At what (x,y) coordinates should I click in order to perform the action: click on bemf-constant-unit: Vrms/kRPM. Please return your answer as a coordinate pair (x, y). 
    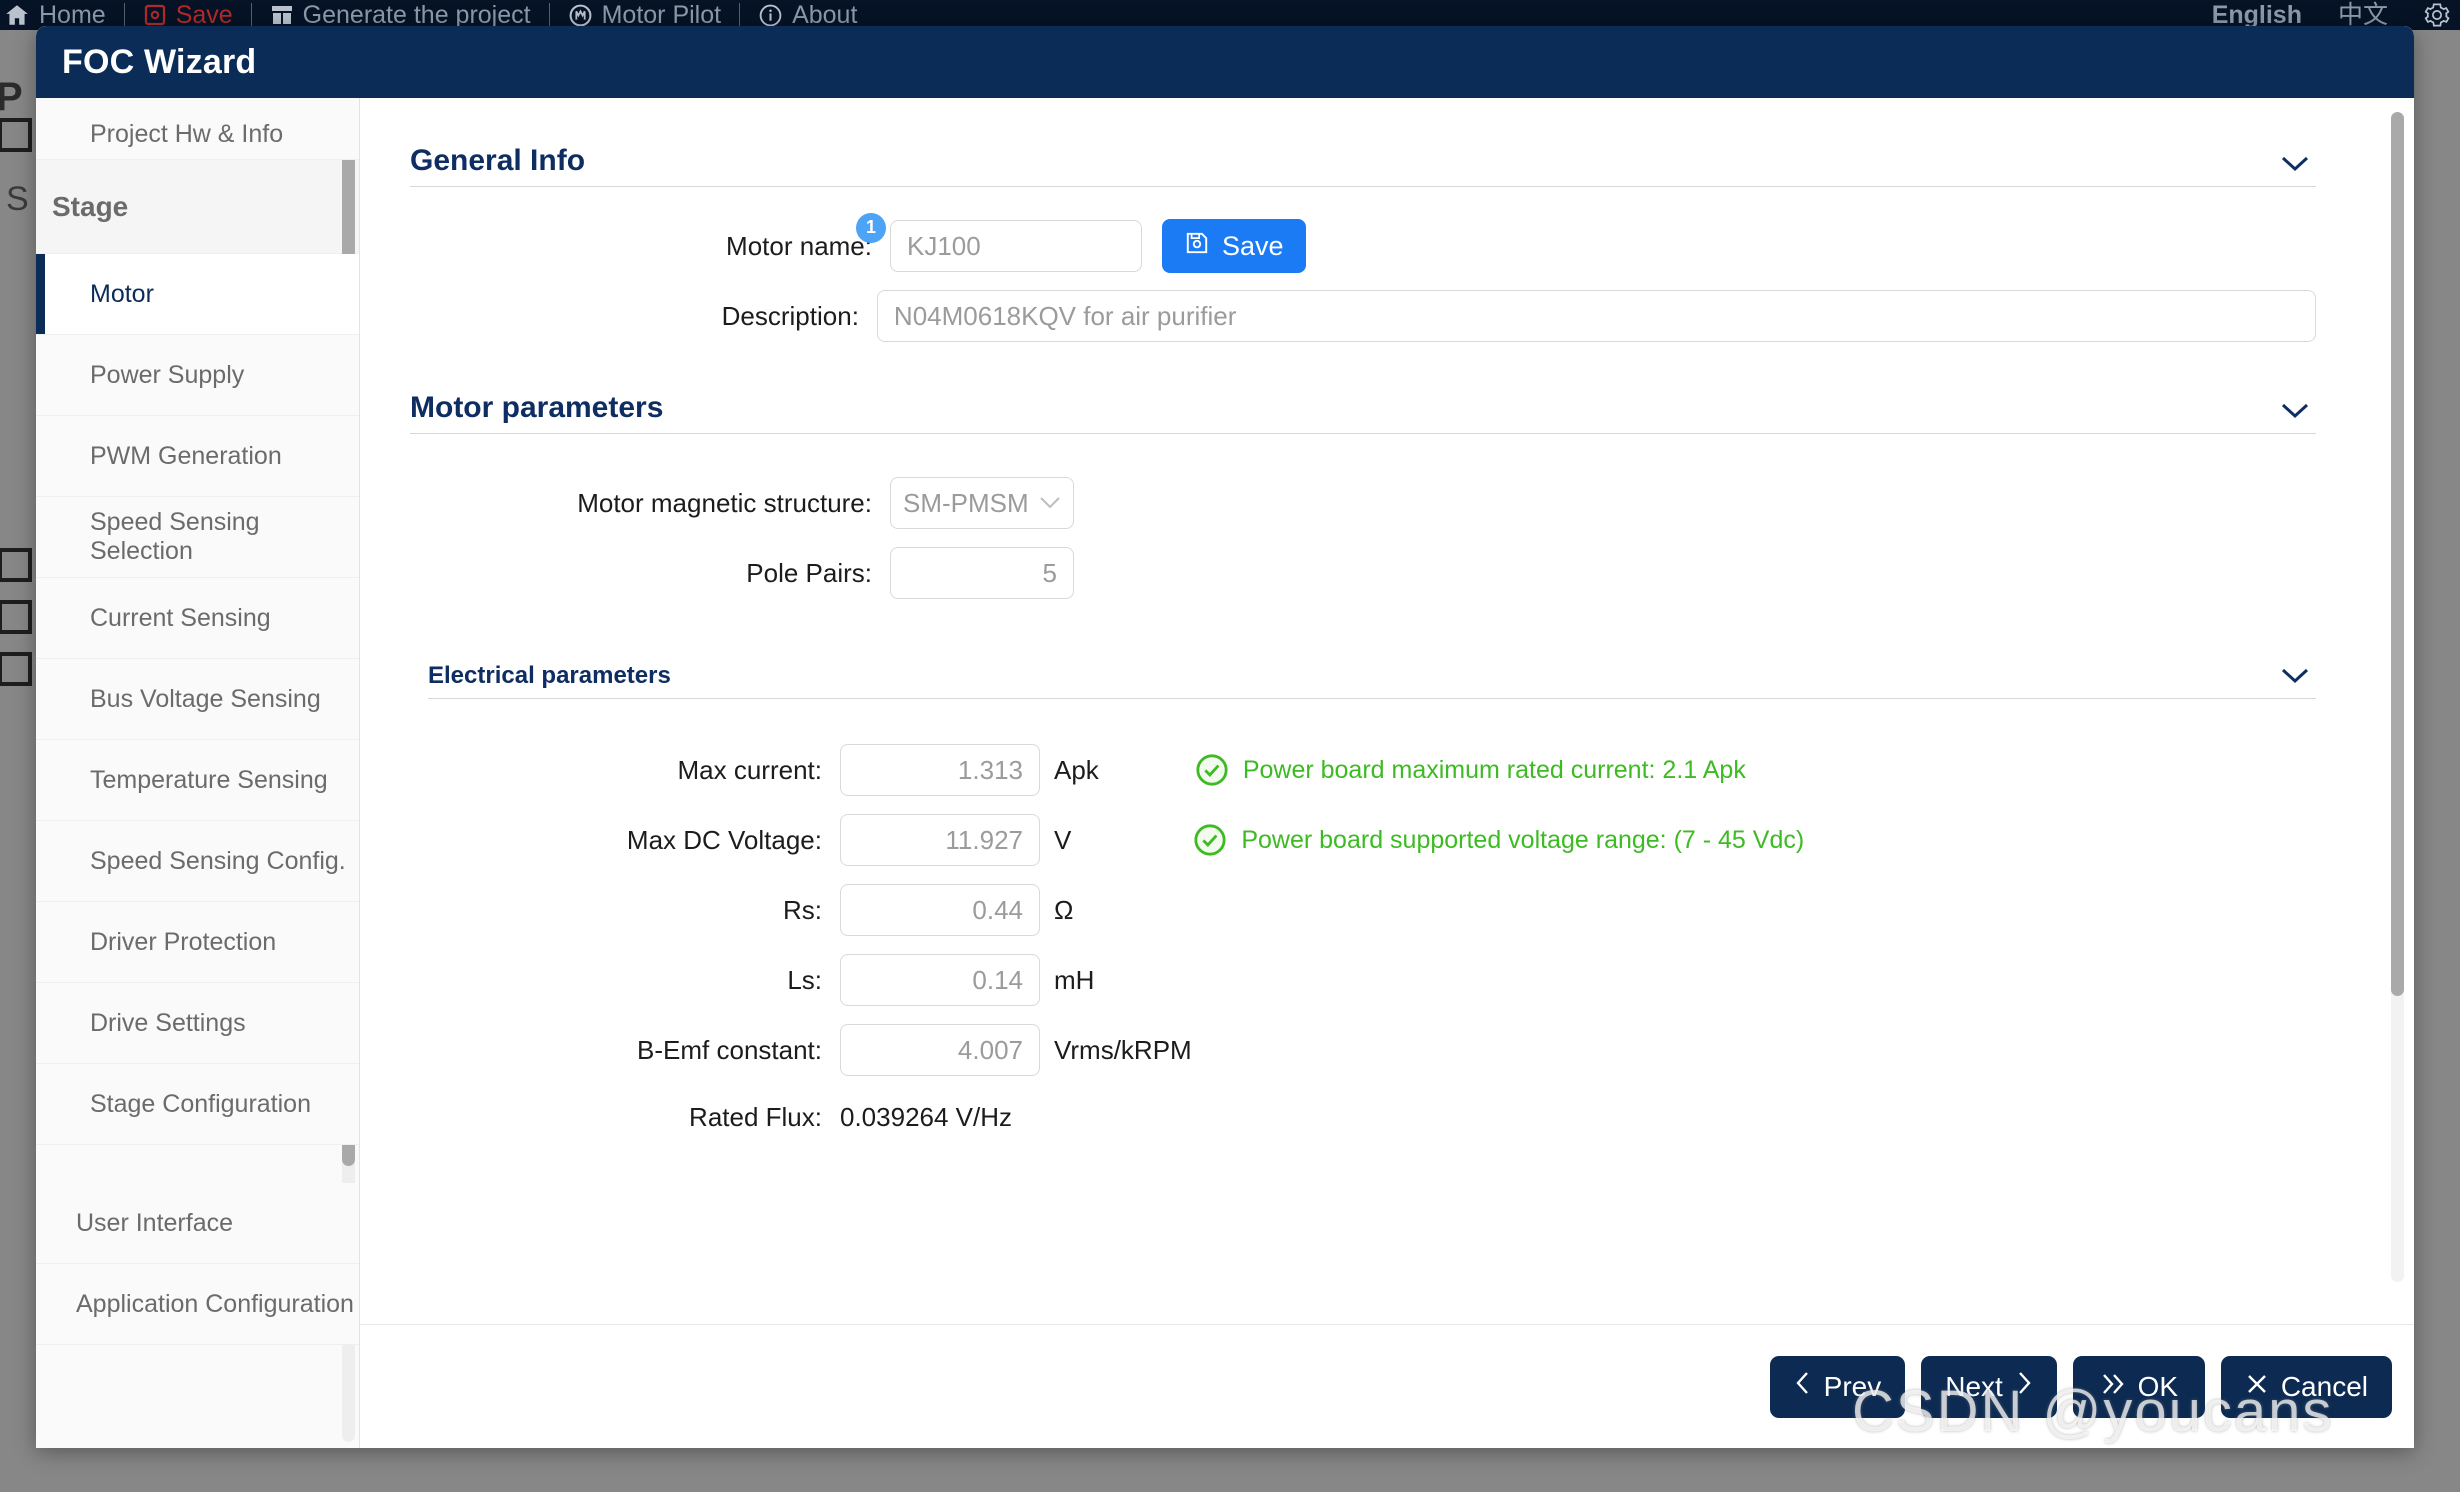
    Looking at the image, I should click on (1123, 1049).